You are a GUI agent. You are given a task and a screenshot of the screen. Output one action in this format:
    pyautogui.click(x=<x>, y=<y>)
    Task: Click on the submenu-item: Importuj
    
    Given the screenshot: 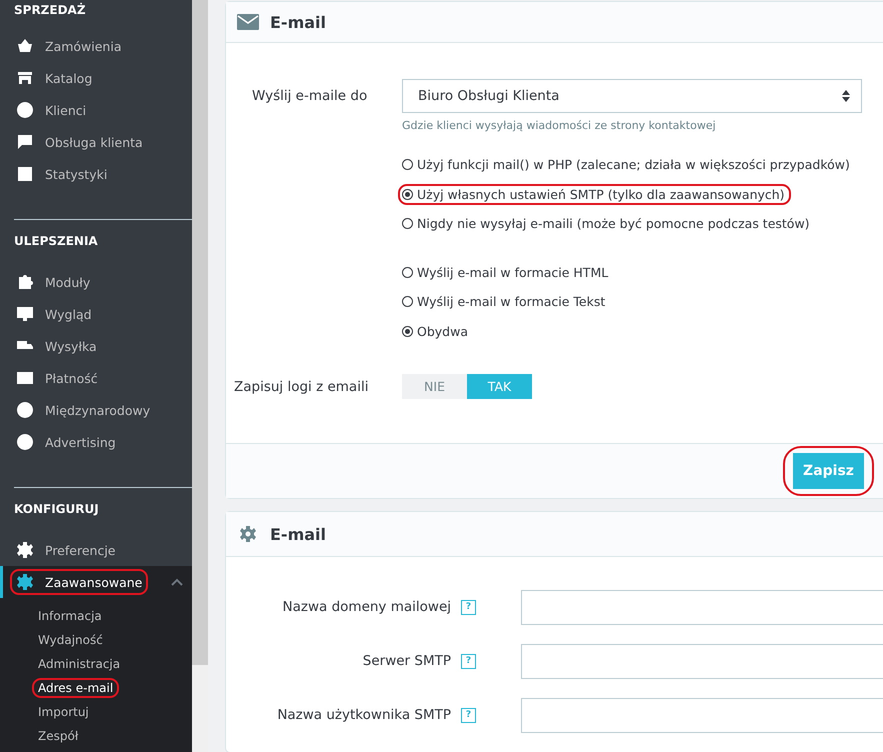 What is the action you would take?
    pyautogui.click(x=63, y=712)
    